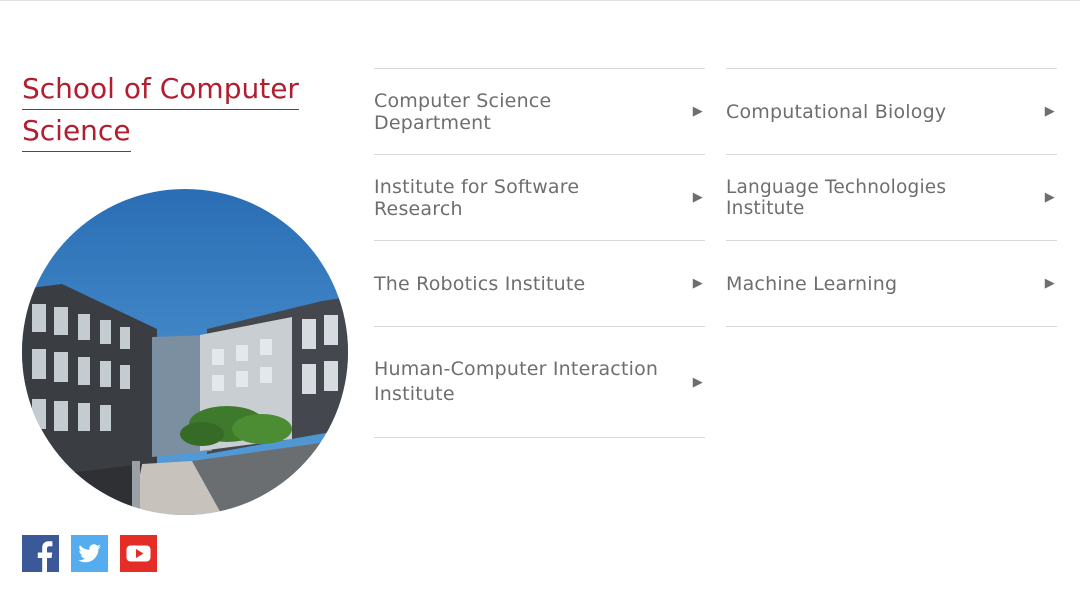 The width and height of the screenshot is (1080, 598). I want to click on link-label: Human-Computer Interaction Institute, so click(516, 381).